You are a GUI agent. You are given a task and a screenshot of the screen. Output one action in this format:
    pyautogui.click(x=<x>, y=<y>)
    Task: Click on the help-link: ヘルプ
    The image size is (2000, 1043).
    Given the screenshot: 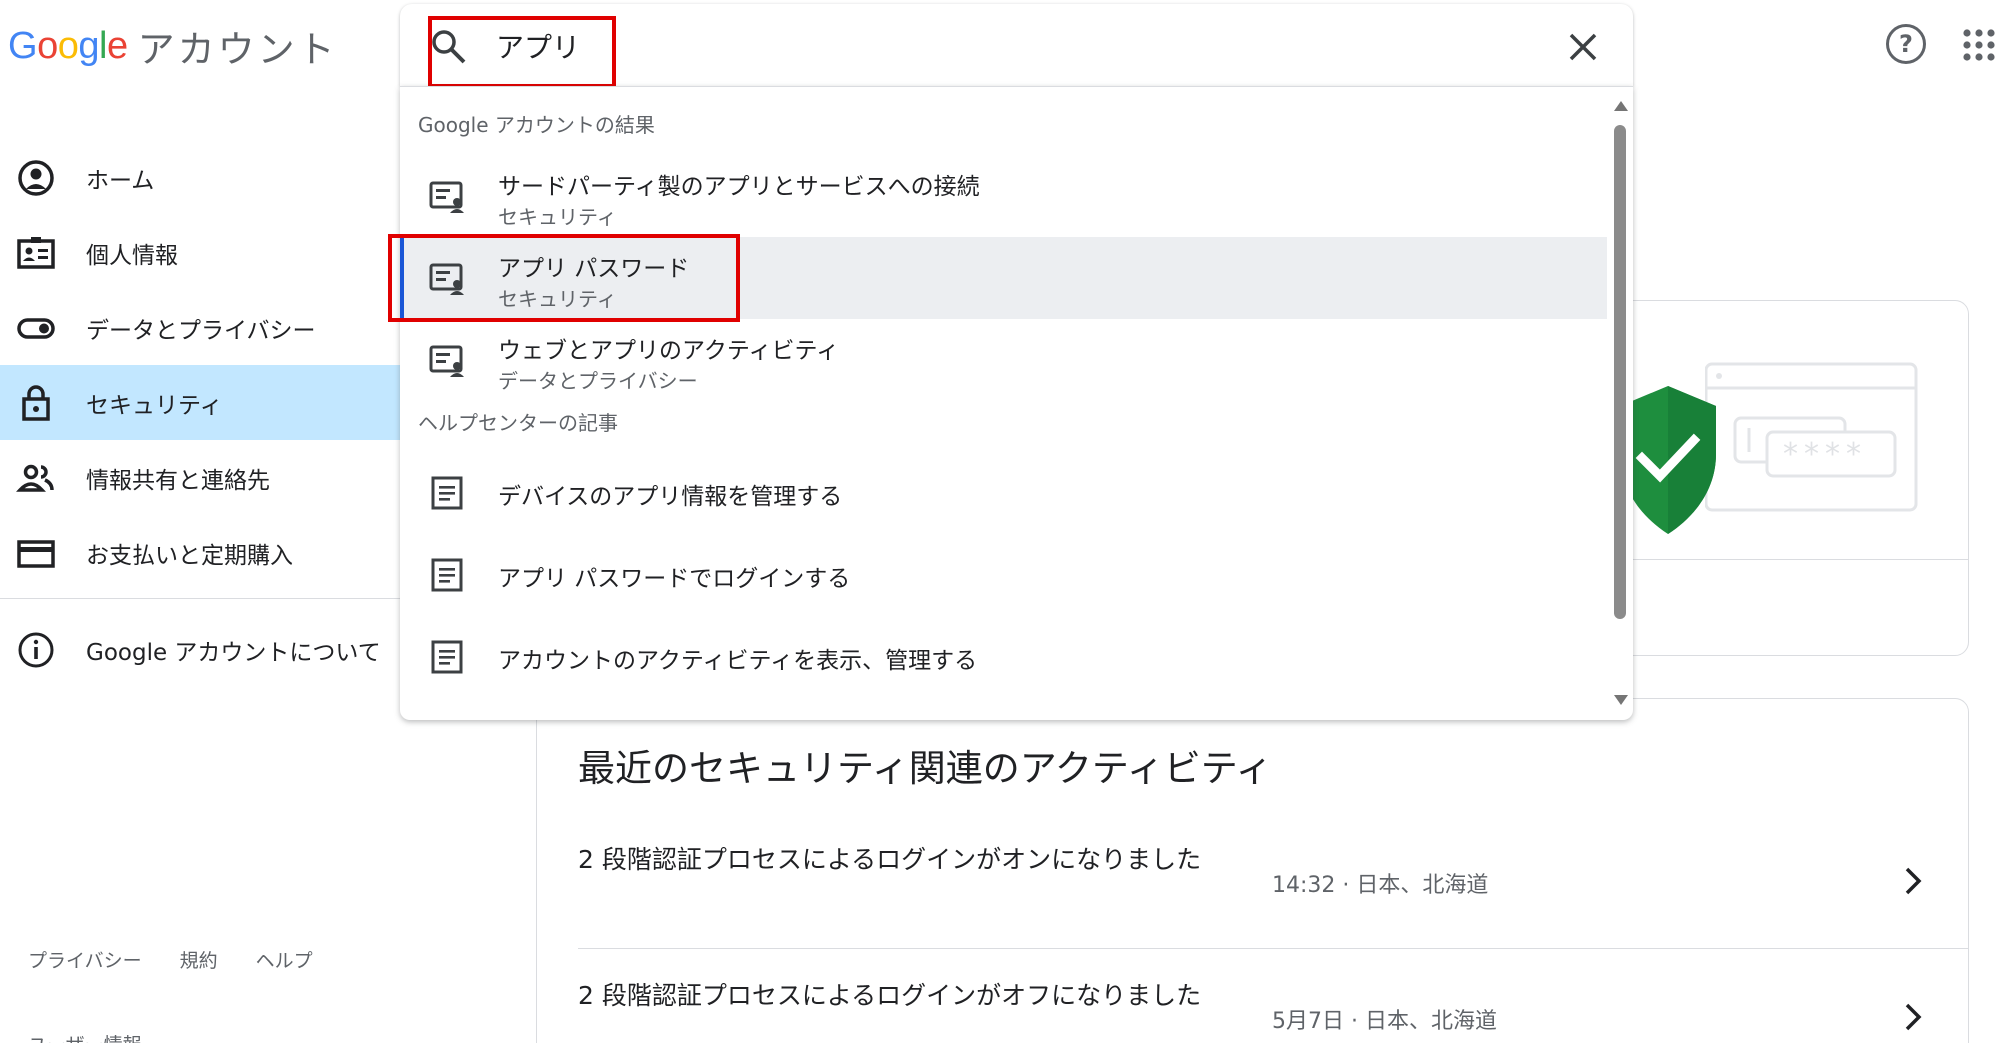 What is the action you would take?
    pyautogui.click(x=284, y=959)
    